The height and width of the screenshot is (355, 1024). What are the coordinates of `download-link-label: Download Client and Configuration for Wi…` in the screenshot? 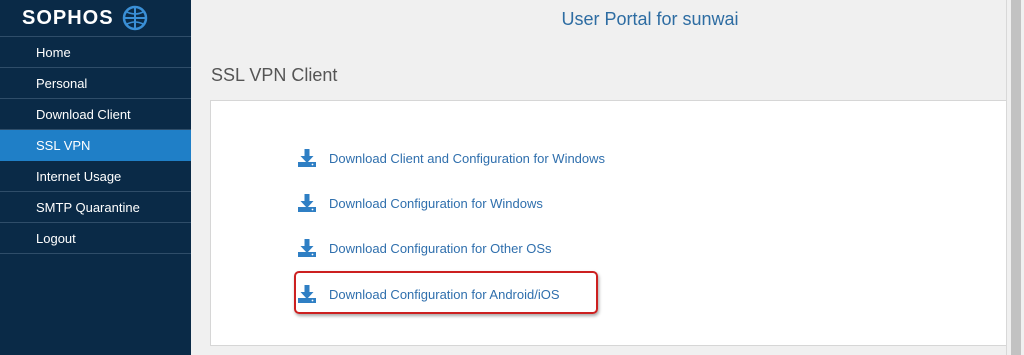 It's located at (467, 158).